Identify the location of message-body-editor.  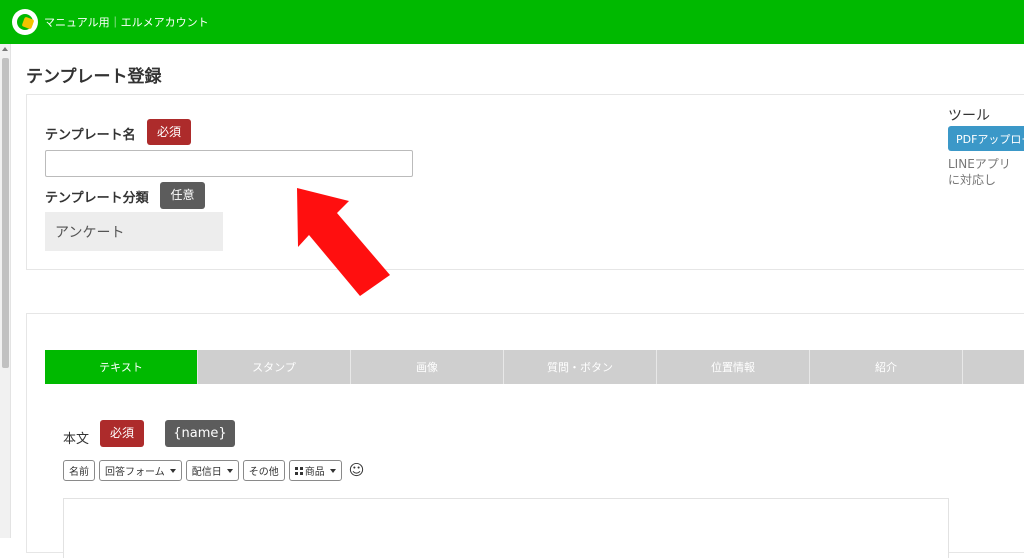
(506, 528).